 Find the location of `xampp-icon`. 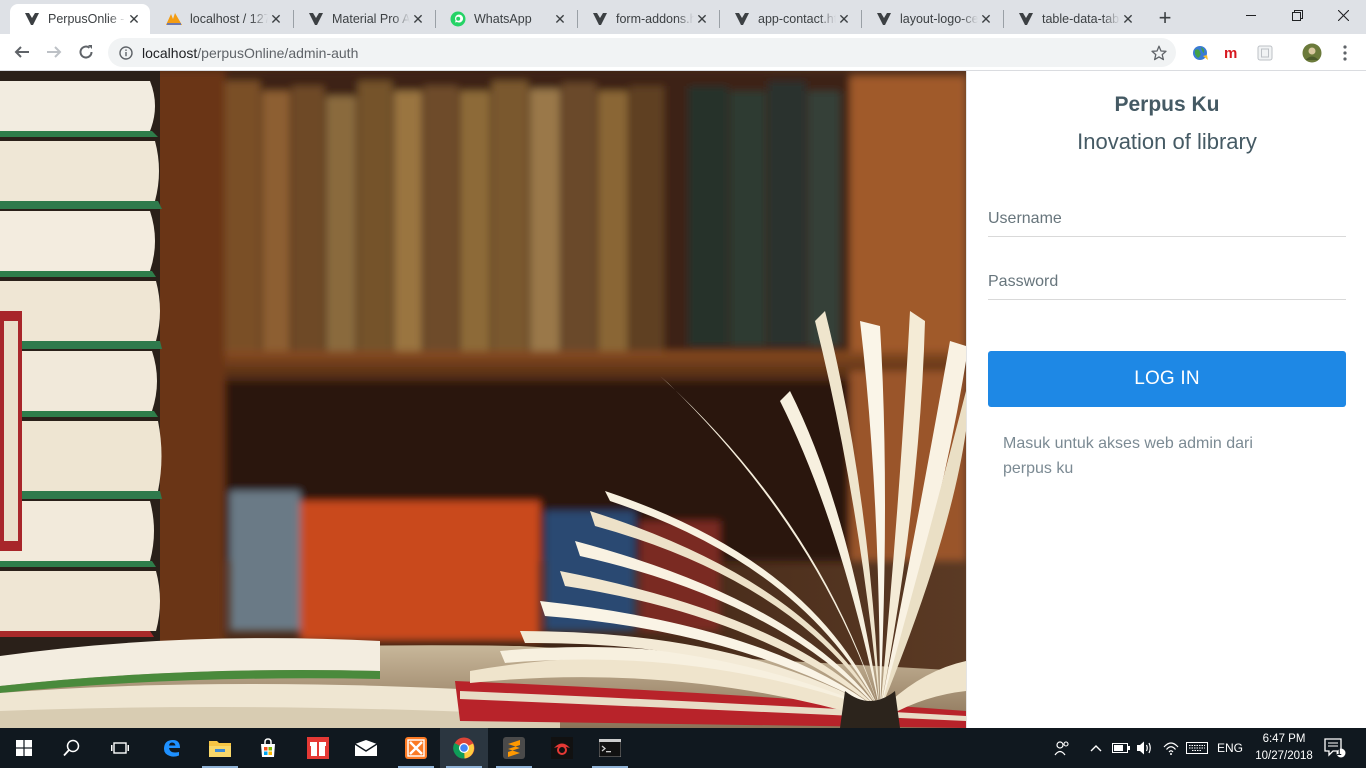

xampp-icon is located at coordinates (416, 748).